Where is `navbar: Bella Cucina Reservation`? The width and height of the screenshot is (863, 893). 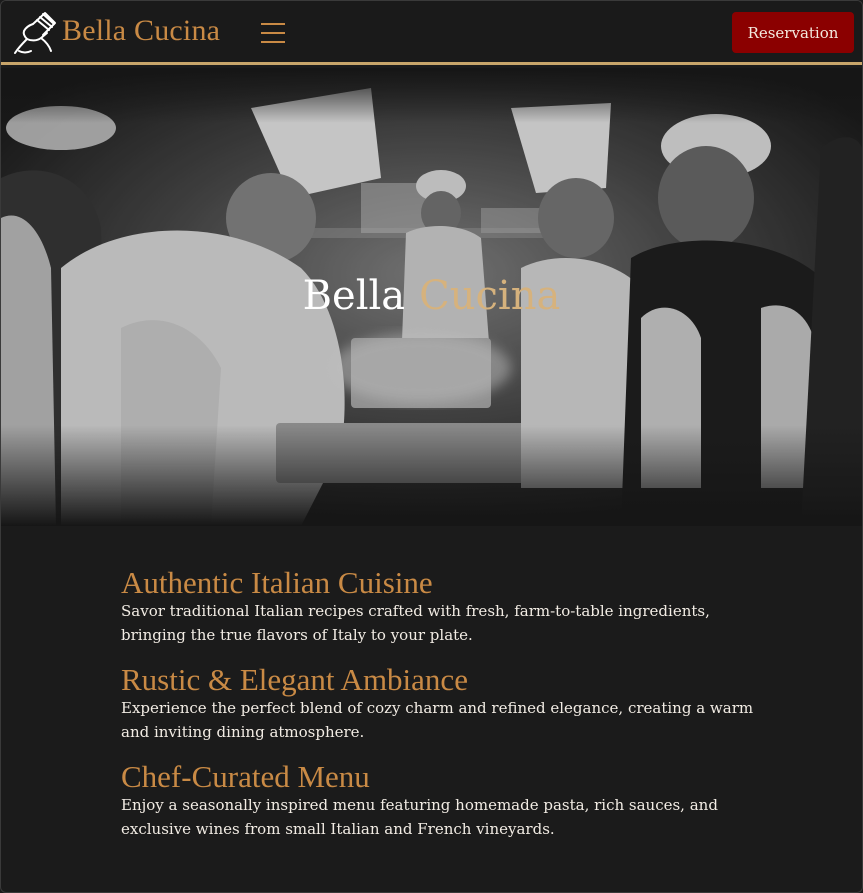
navbar: Bella Cucina Reservation is located at coordinates (431, 33).